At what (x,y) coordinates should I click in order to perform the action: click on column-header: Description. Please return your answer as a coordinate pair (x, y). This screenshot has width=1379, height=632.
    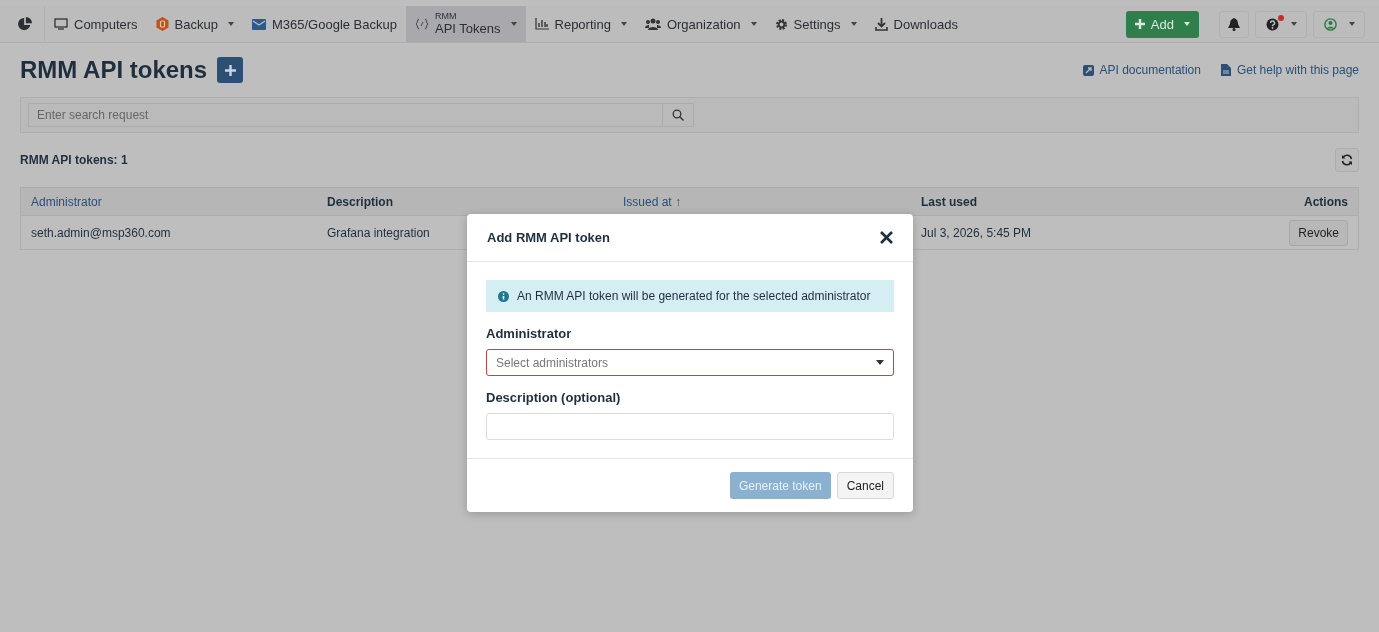
    Looking at the image, I should click on (360, 201).